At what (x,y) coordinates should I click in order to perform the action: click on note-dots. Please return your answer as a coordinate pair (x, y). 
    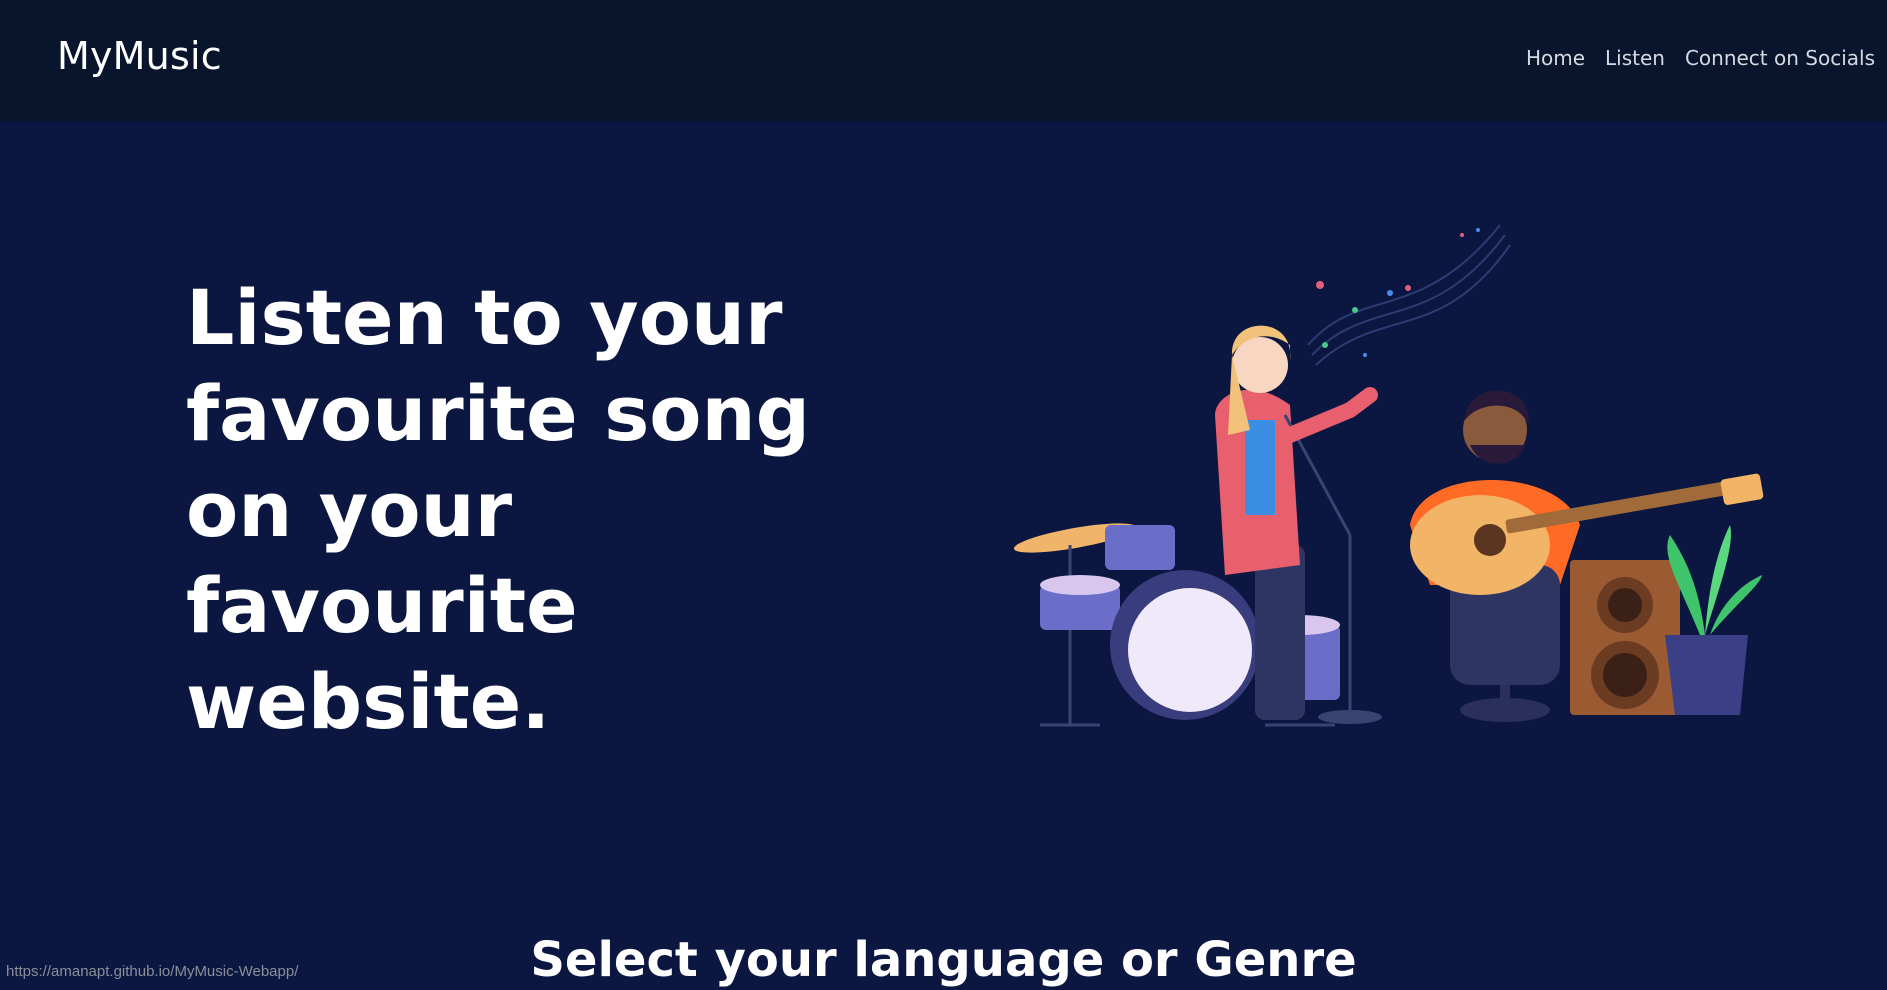
    Looking at the image, I should click on (1398, 292).